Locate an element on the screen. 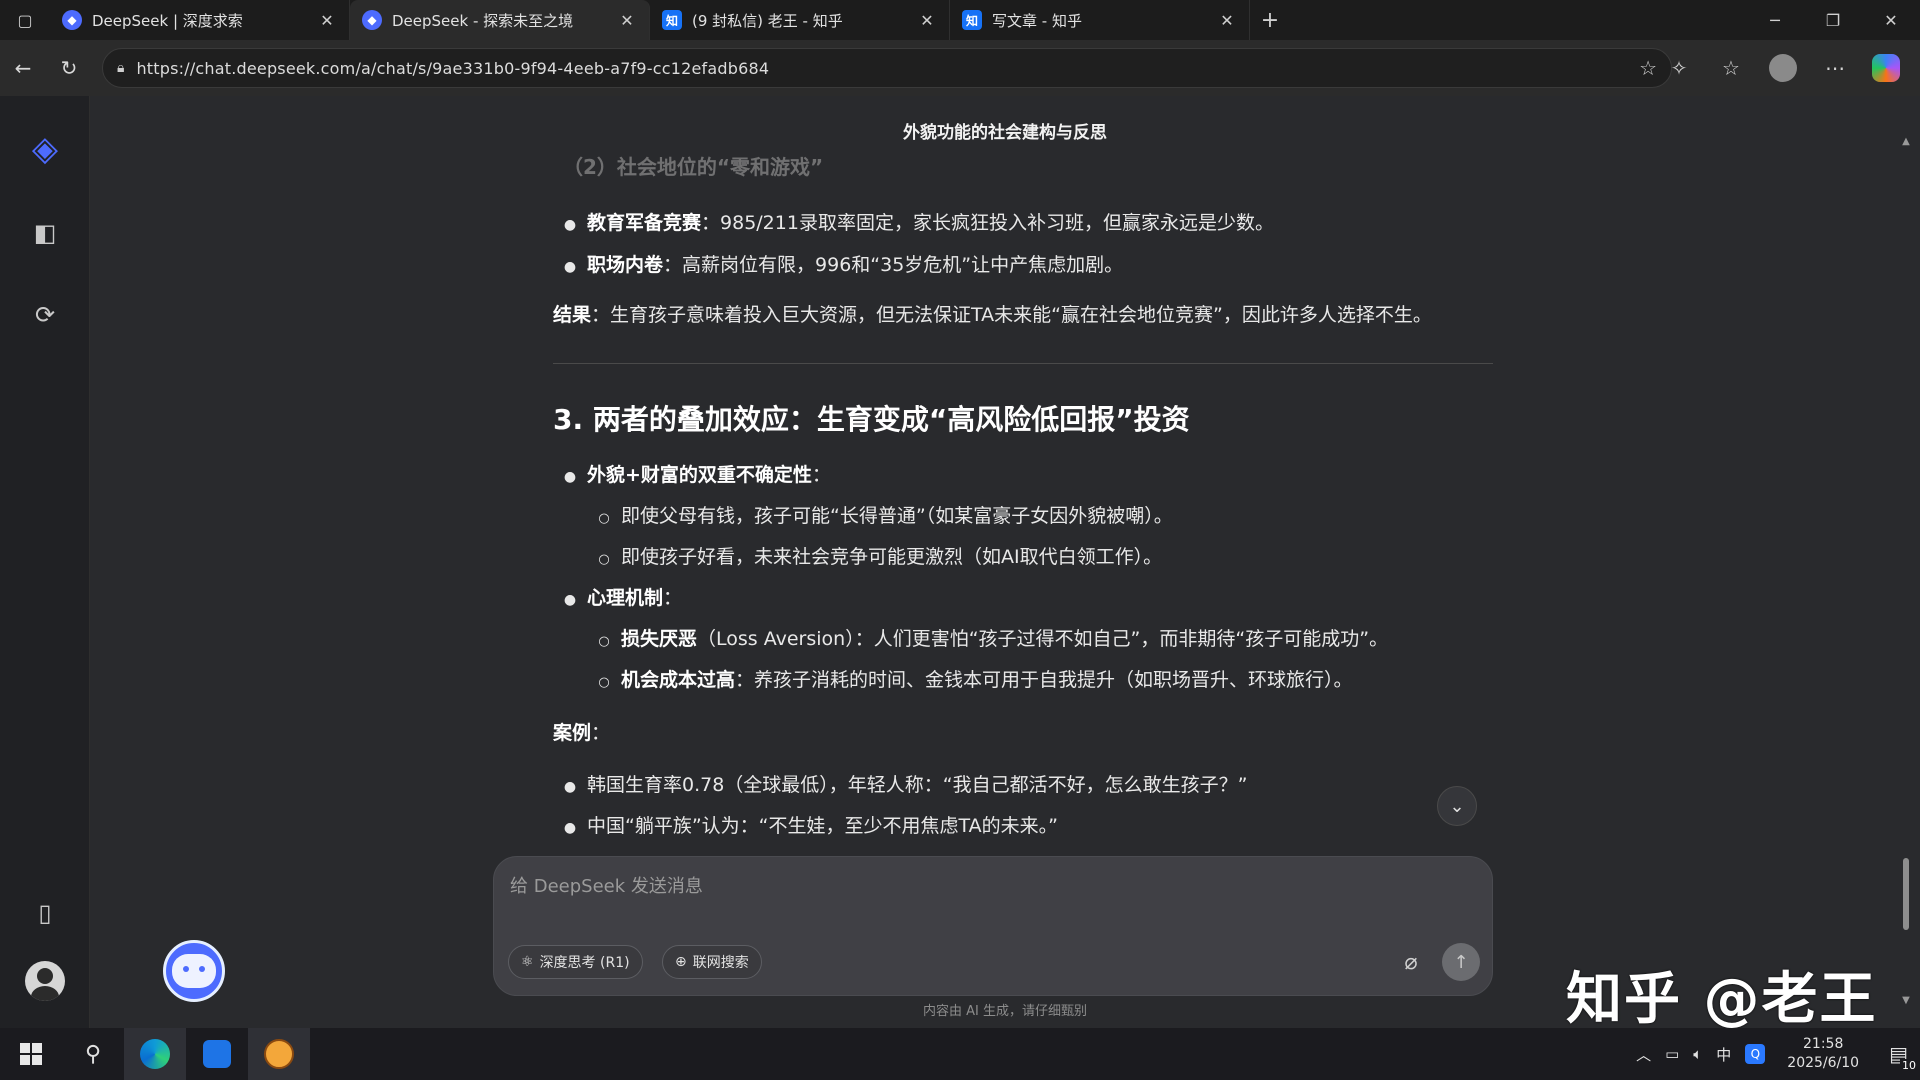  section-heading: 3. 两者的叠加效应：生育变成“高风险低回报”投资 is located at coordinates (871, 419).